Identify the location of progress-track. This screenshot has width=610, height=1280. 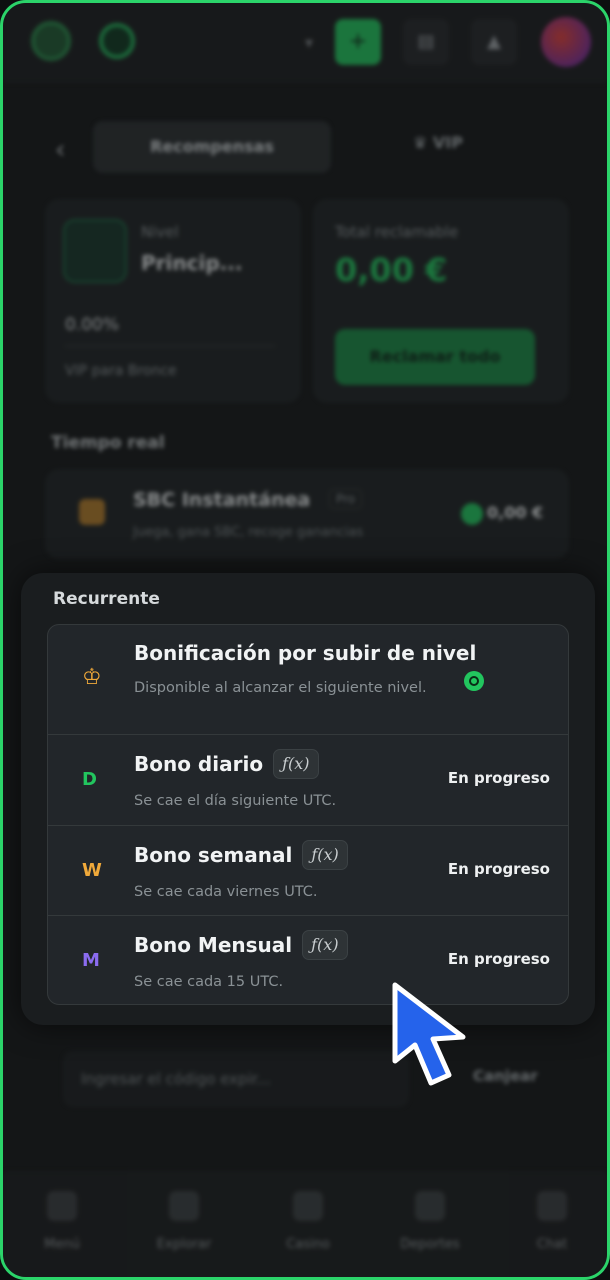
(170, 346).